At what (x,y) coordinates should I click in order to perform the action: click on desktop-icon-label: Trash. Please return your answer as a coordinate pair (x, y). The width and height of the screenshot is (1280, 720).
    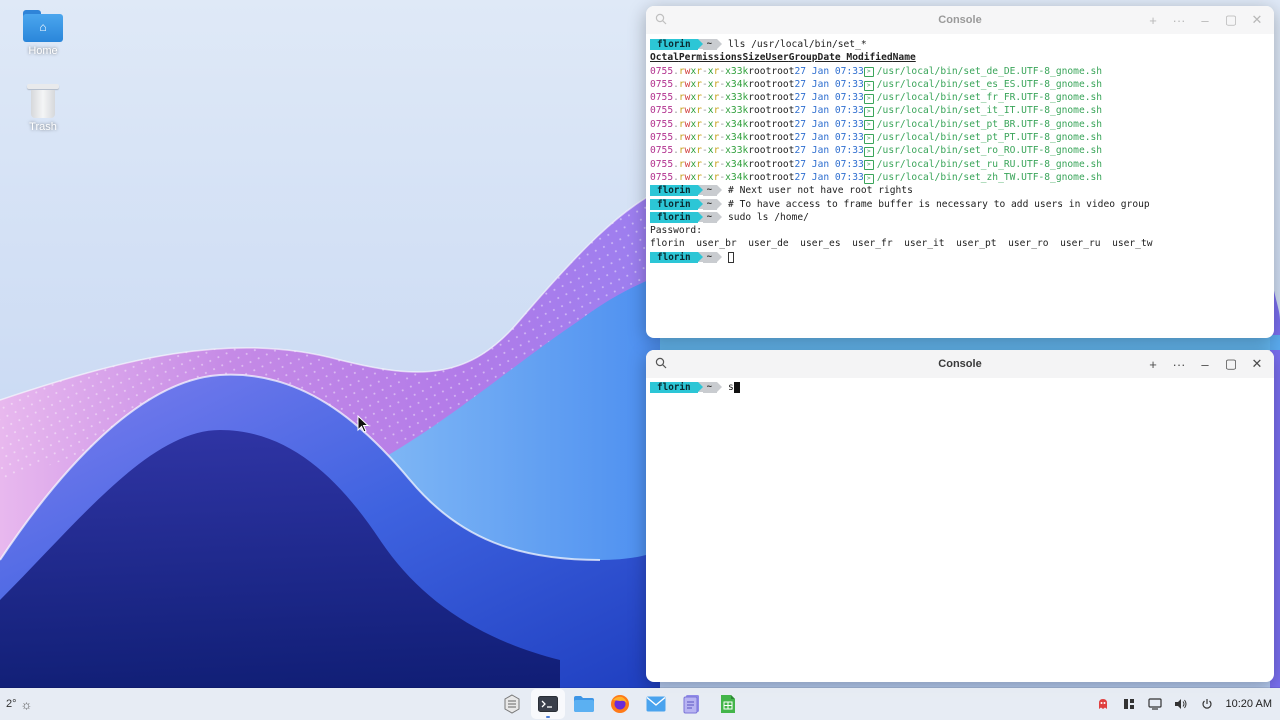
    Looking at the image, I should click on (43, 127).